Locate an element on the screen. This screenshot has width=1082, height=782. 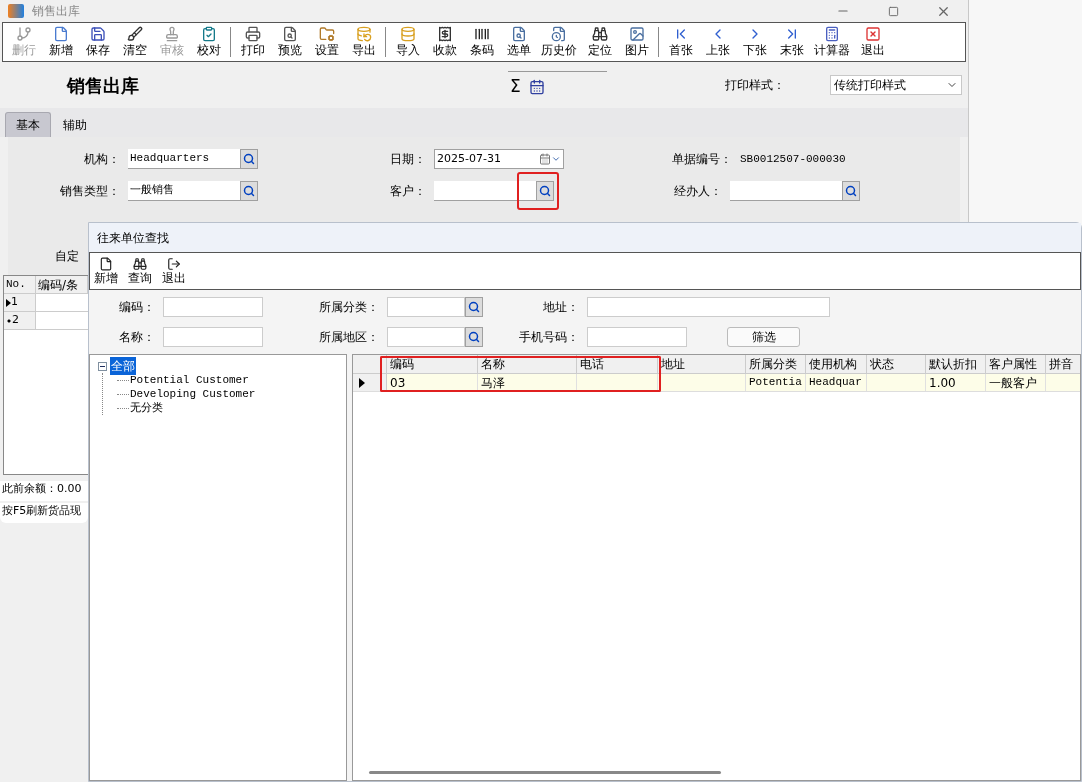
toolbar-button: 定位 is located at coordinates (599, 42).